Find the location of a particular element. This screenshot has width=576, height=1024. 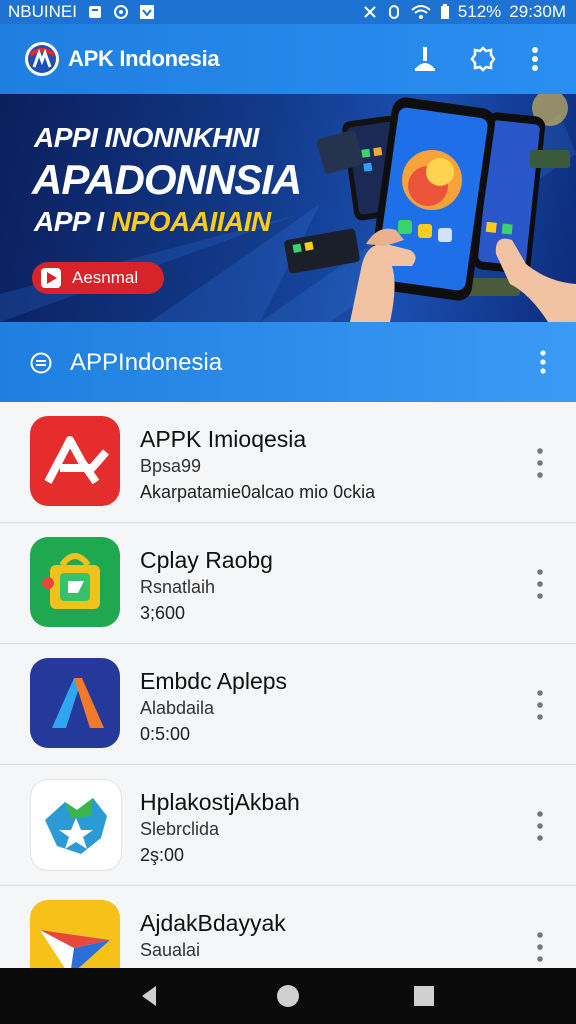

download-icon is located at coordinates (146, 12).